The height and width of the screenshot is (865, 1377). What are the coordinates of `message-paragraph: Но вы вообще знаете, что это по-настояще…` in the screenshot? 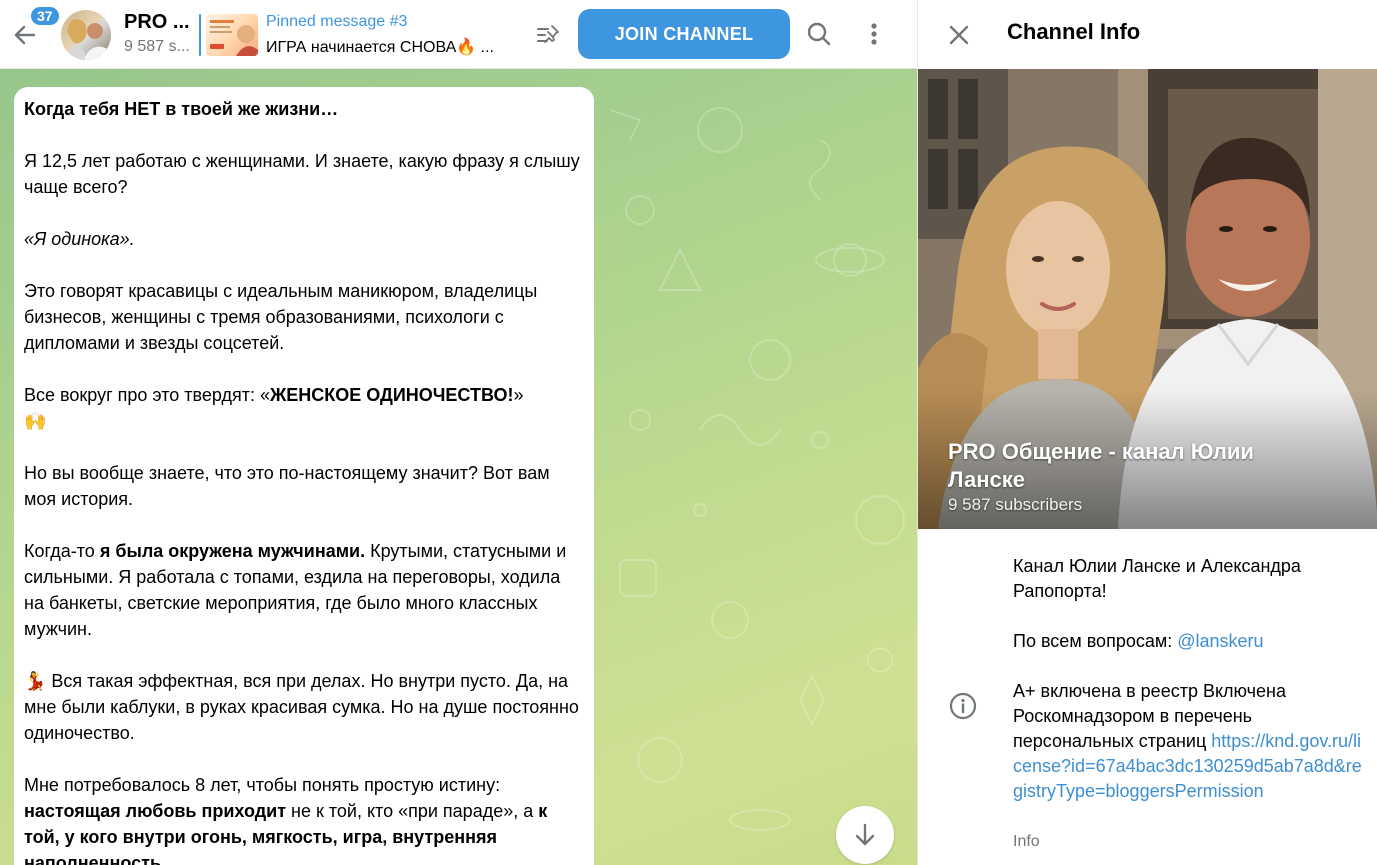 It's located at (287, 486).